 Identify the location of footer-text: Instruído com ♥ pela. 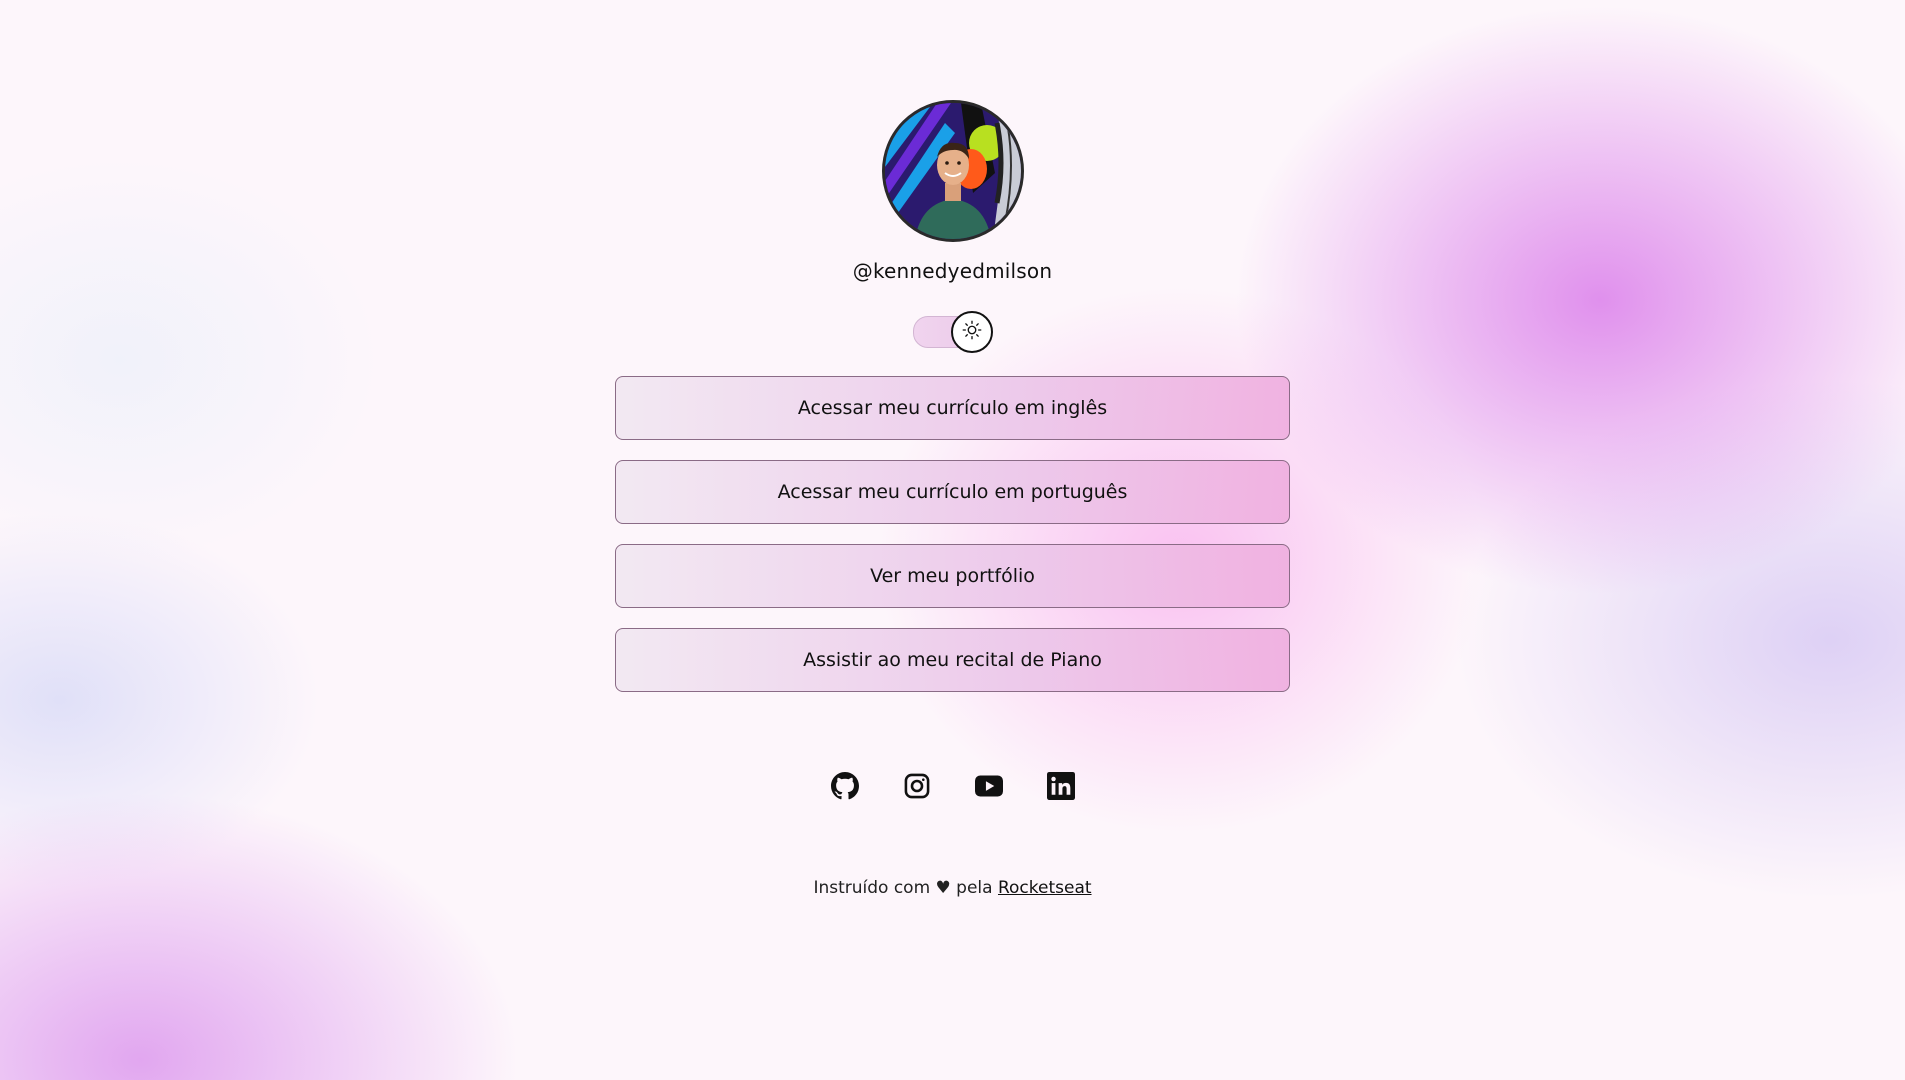
(903, 888).